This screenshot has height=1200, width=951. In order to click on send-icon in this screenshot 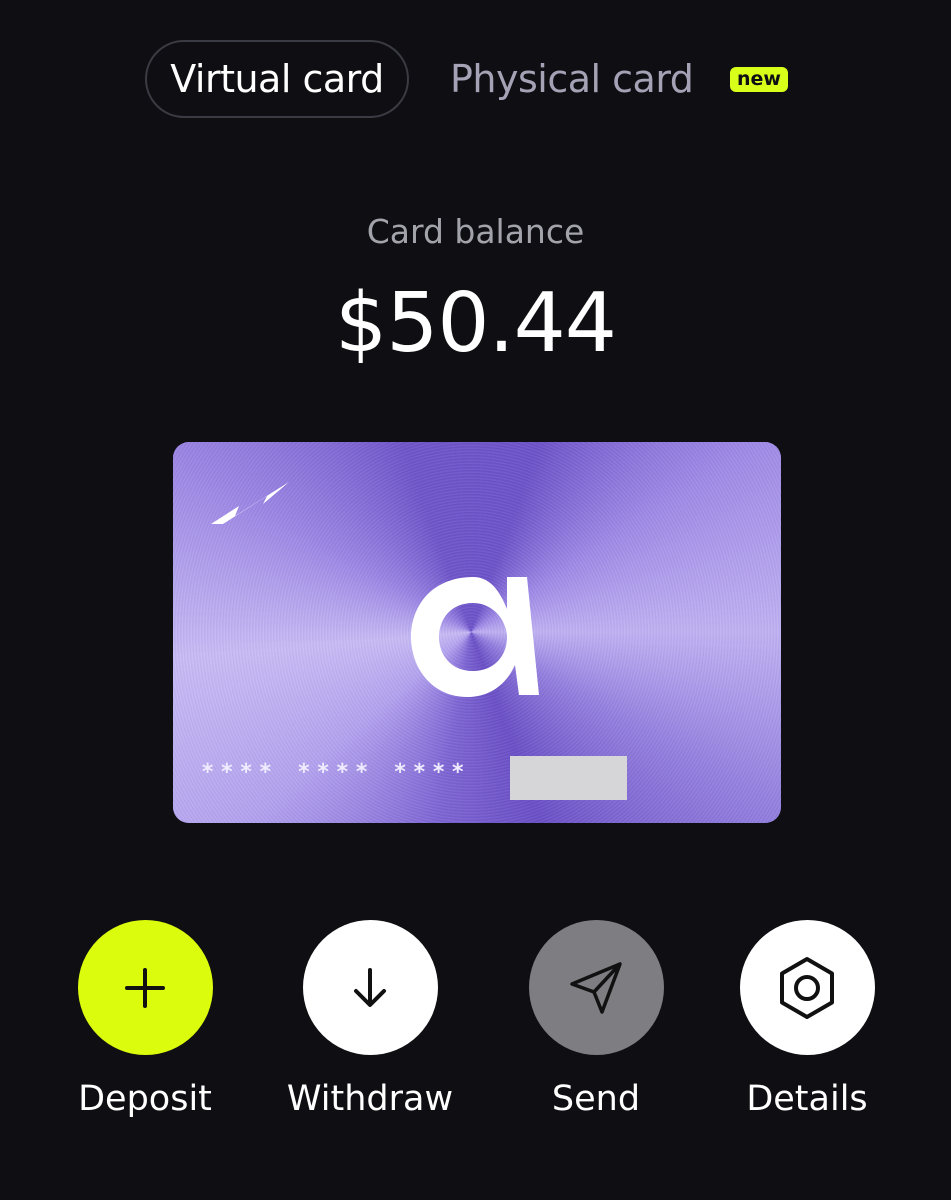, I will do `click(596, 987)`.